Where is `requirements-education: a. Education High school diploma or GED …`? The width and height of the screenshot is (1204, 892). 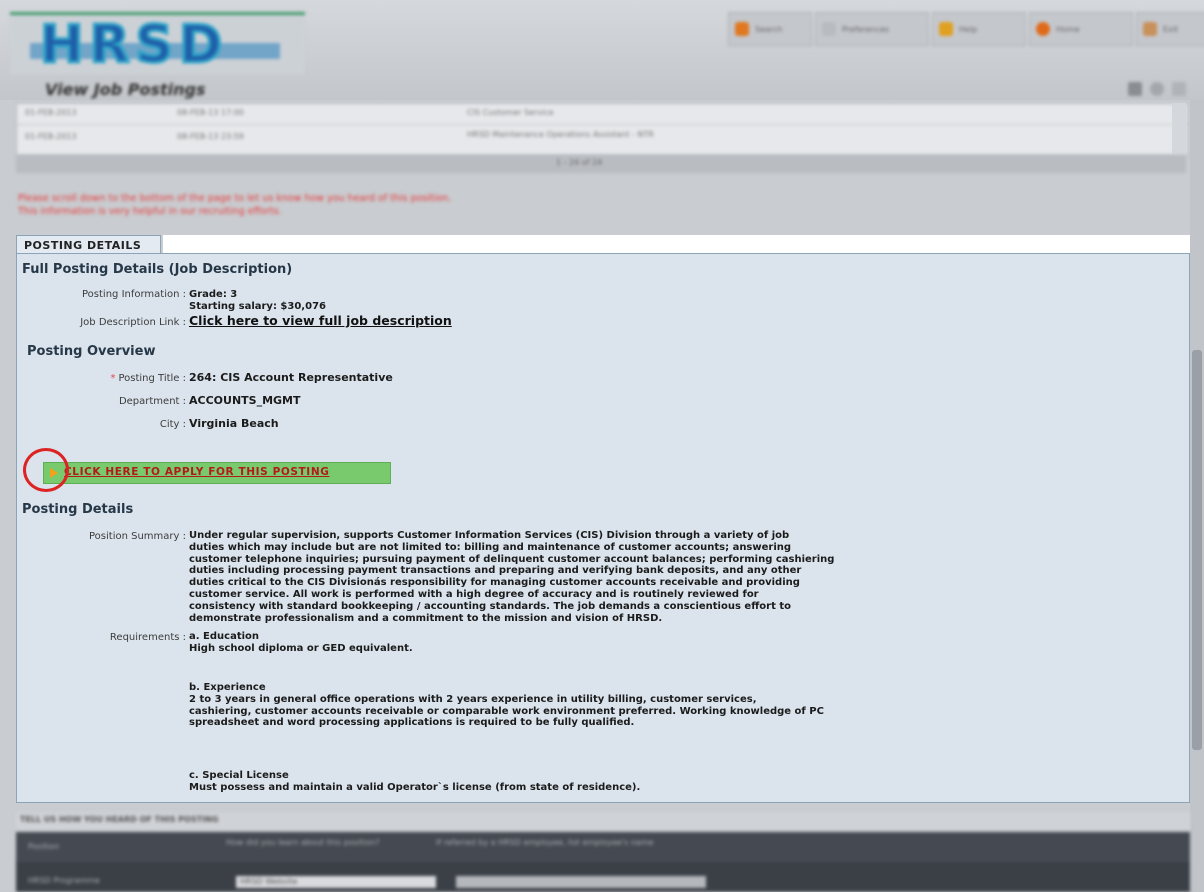 requirements-education: a. Education High school diploma or GED … is located at coordinates (594, 643).